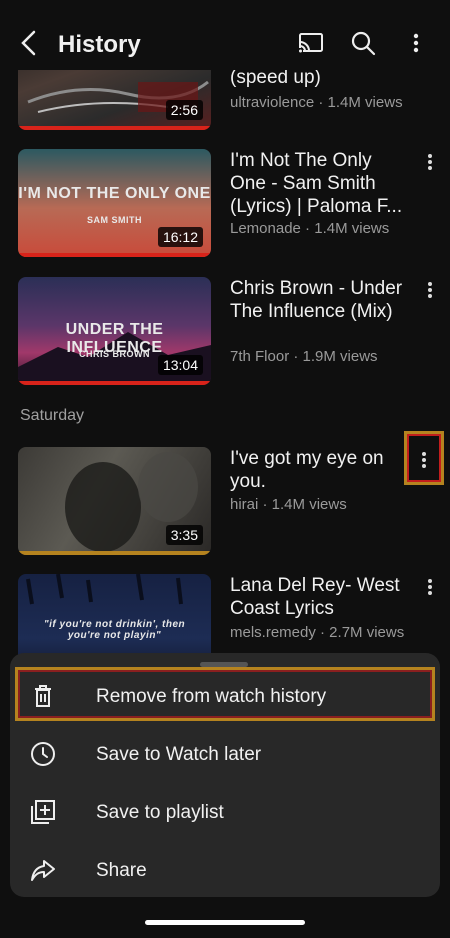  Describe the element at coordinates (43, 812) in the screenshot. I see `playlist-add-icon` at that location.